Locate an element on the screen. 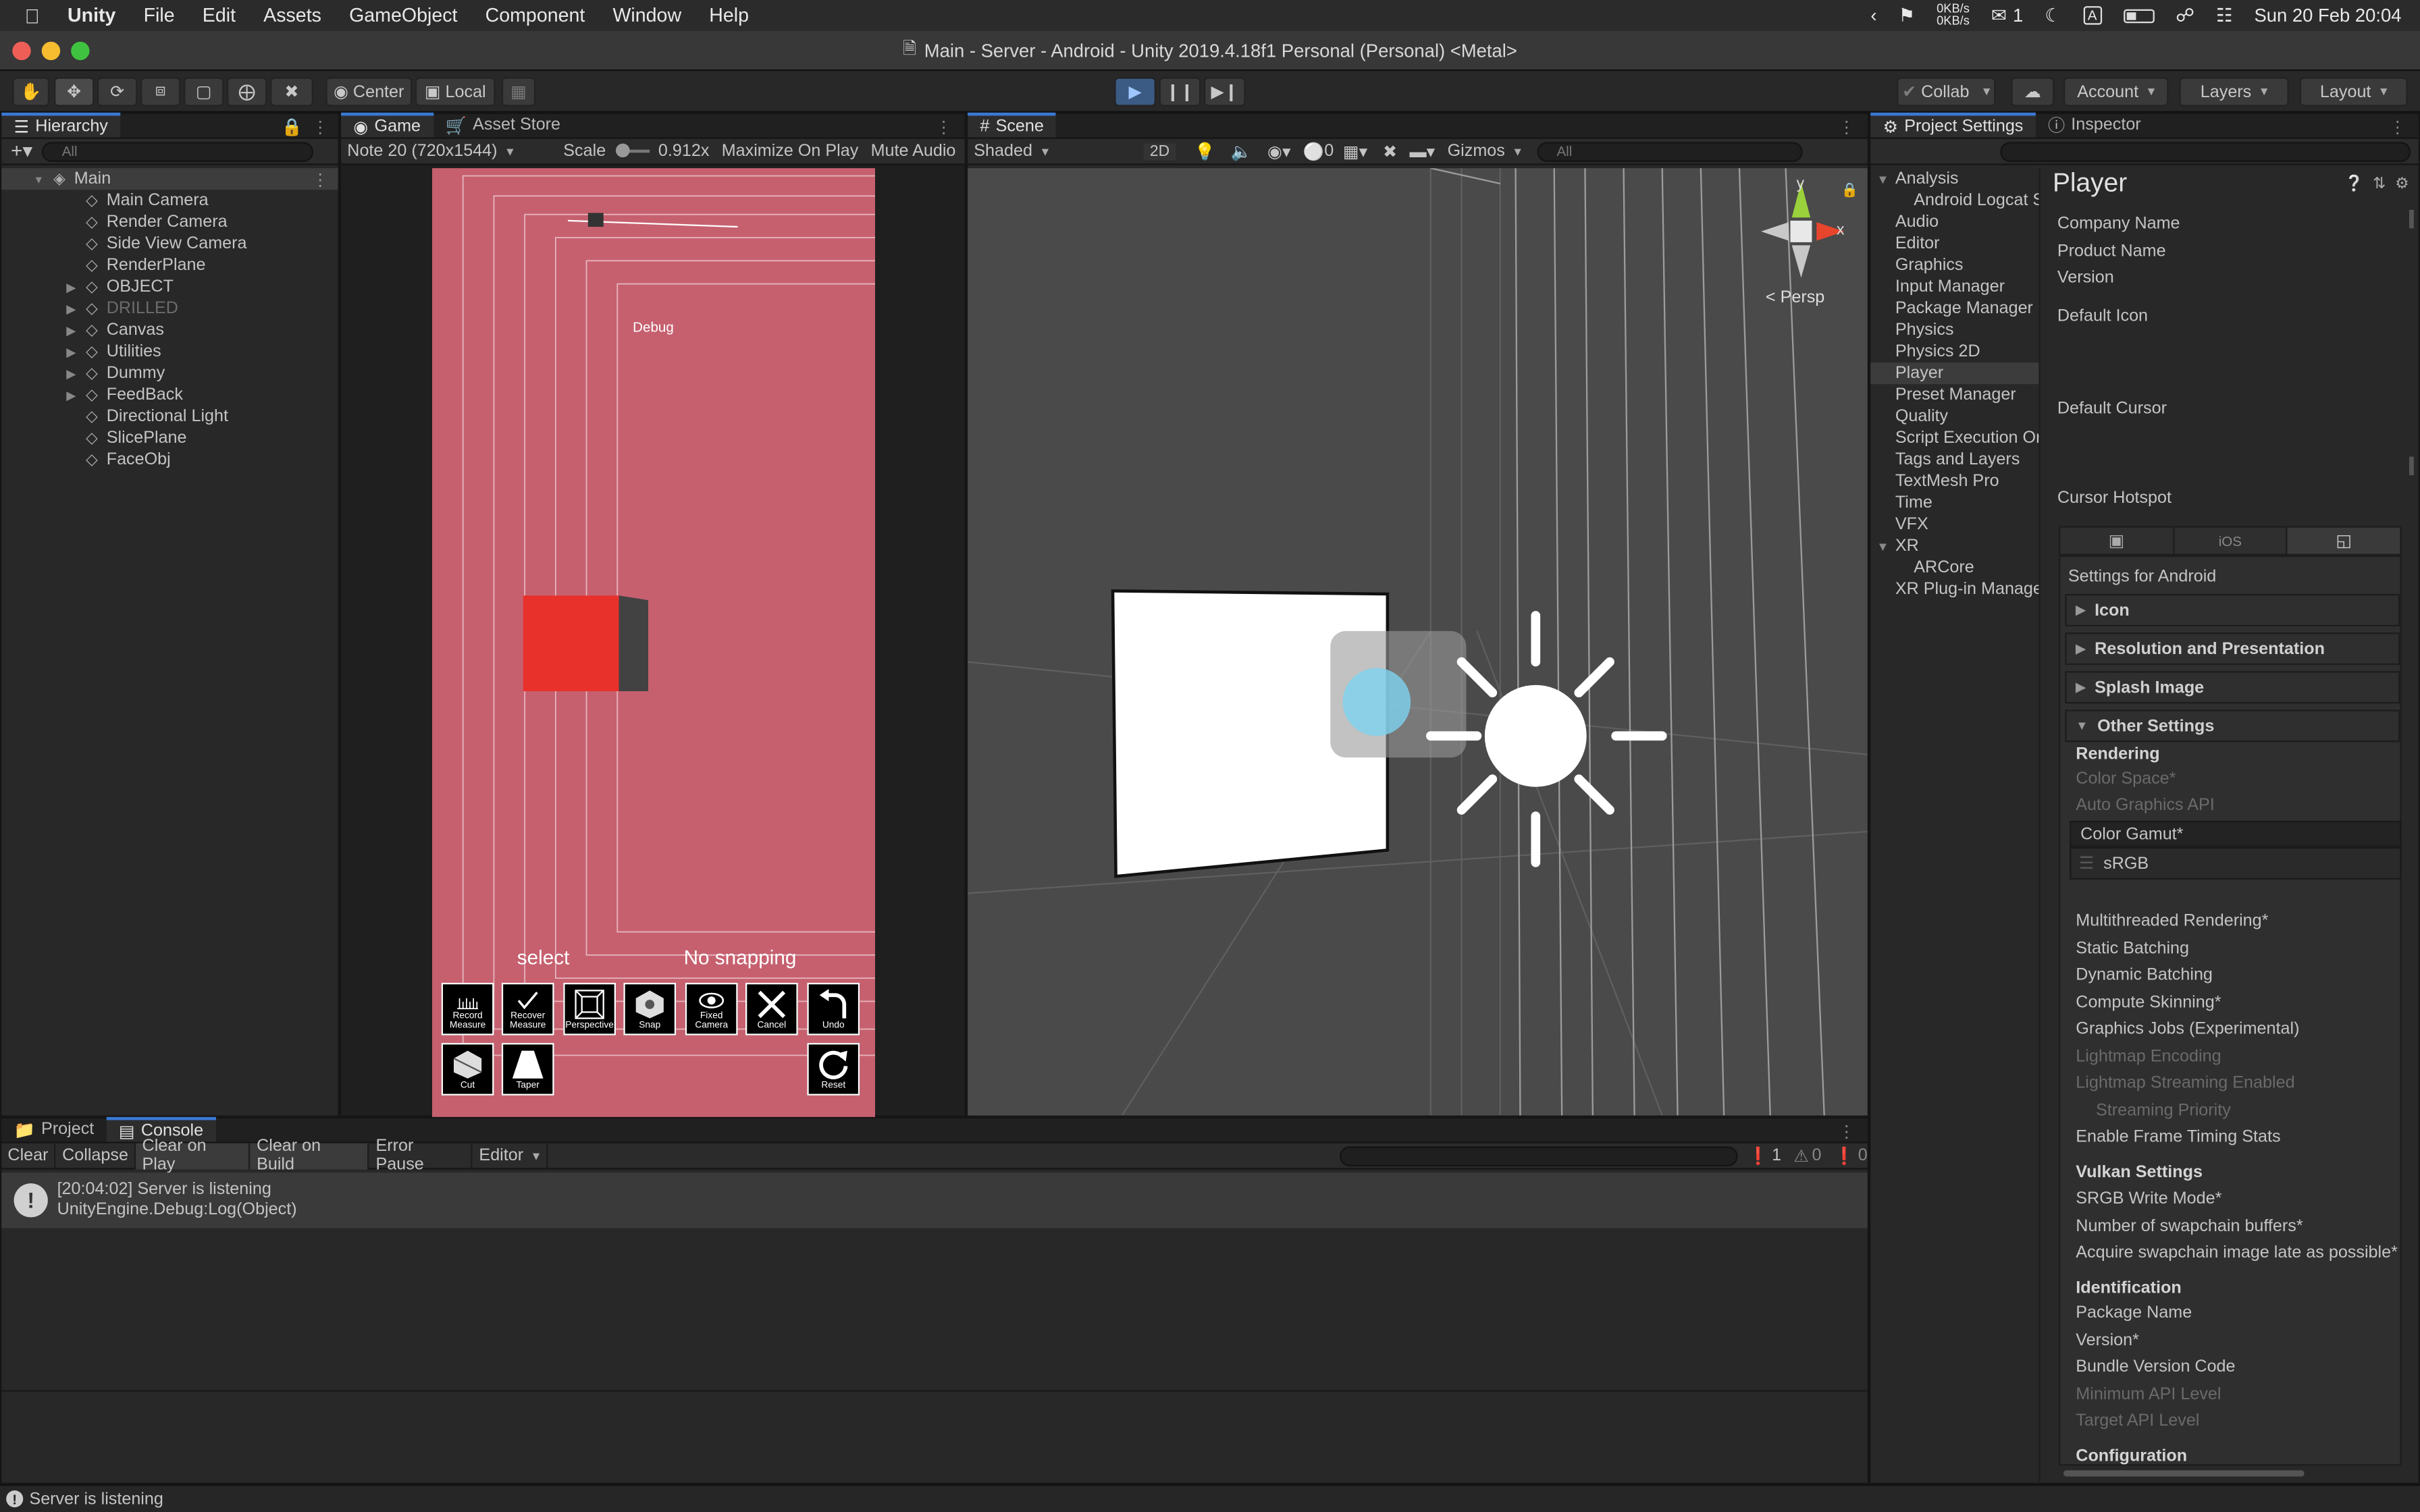 This screenshot has width=2420, height=1512. hierarchy-item: ◇ RenderPlane is located at coordinates (169, 265).